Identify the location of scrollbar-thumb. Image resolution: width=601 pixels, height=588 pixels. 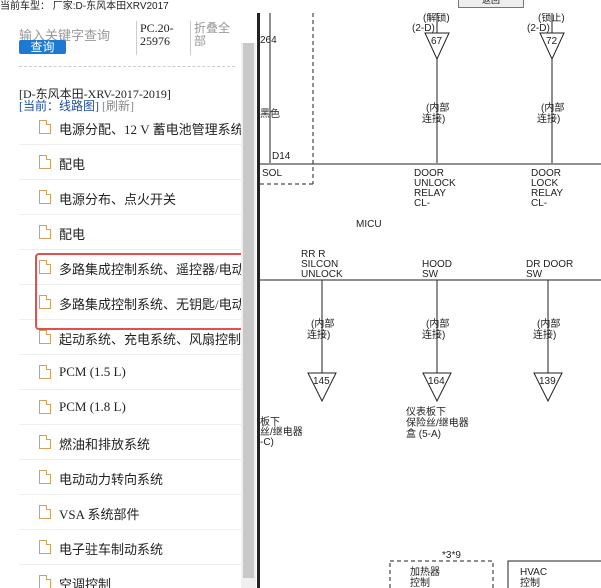
(248, 310).